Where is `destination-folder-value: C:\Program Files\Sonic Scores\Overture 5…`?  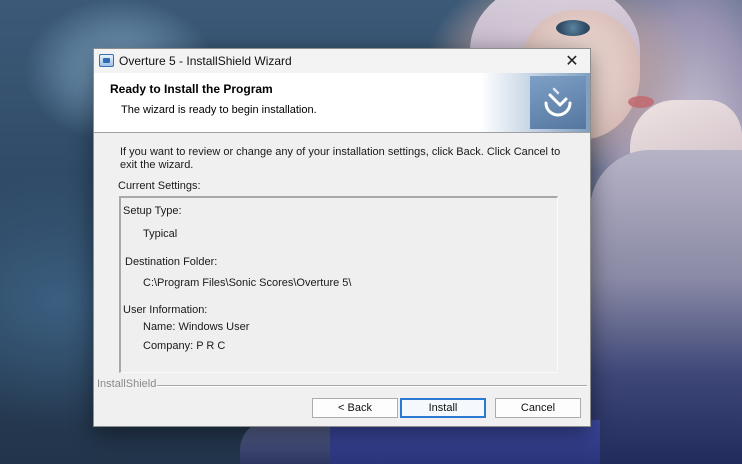
destination-folder-value: C:\Program Files\Sonic Scores\Overture 5… is located at coordinates (247, 283).